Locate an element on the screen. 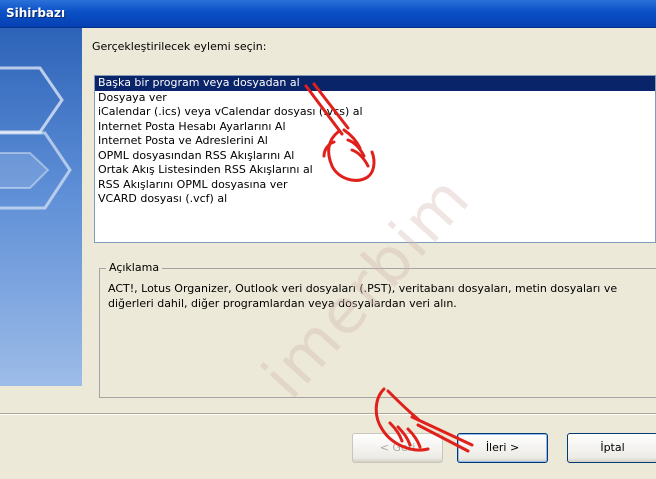 The height and width of the screenshot is (479, 656). window-title: Sihirbazı is located at coordinates (36, 13).